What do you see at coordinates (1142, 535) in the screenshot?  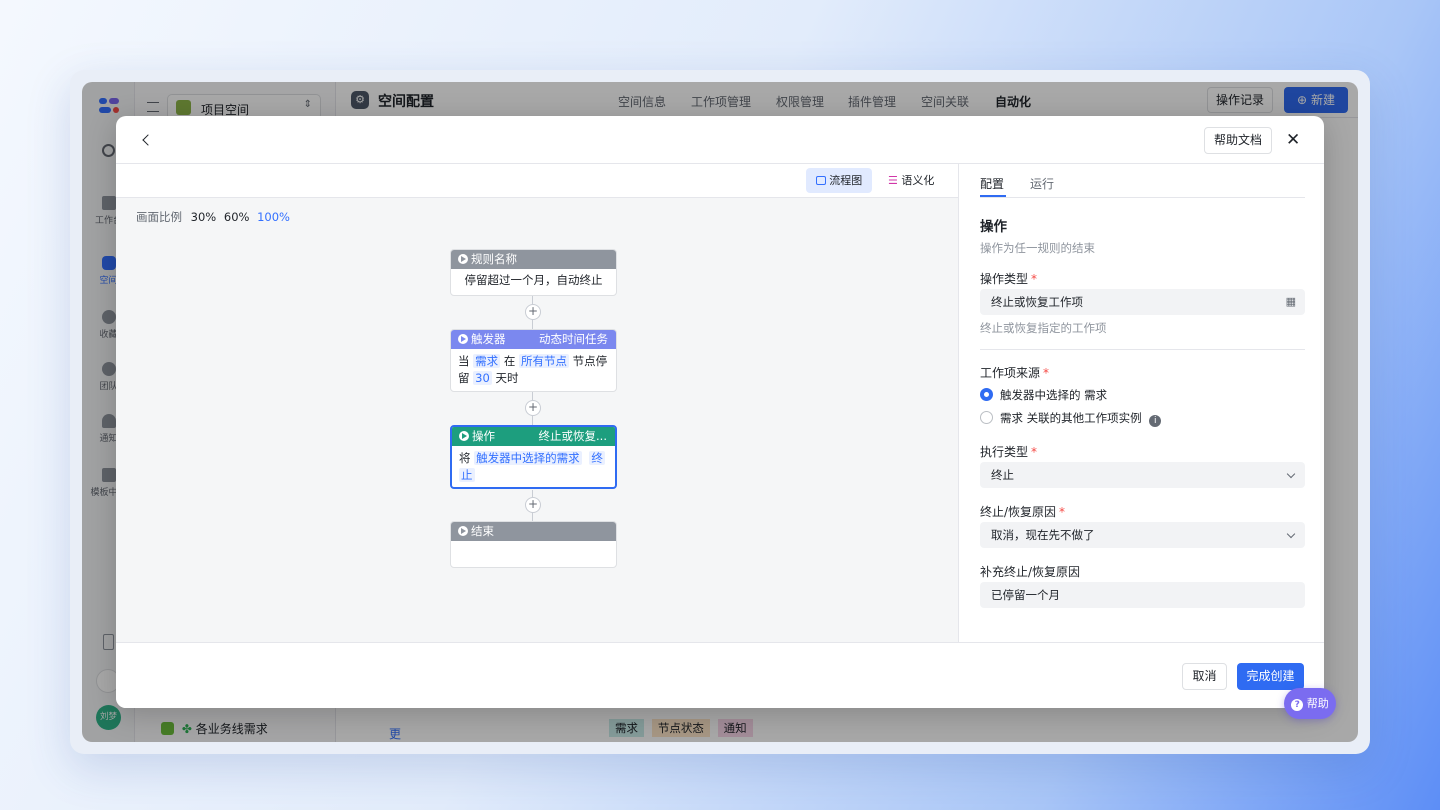 I see `reason-select: 取消，现在先不做了` at bounding box center [1142, 535].